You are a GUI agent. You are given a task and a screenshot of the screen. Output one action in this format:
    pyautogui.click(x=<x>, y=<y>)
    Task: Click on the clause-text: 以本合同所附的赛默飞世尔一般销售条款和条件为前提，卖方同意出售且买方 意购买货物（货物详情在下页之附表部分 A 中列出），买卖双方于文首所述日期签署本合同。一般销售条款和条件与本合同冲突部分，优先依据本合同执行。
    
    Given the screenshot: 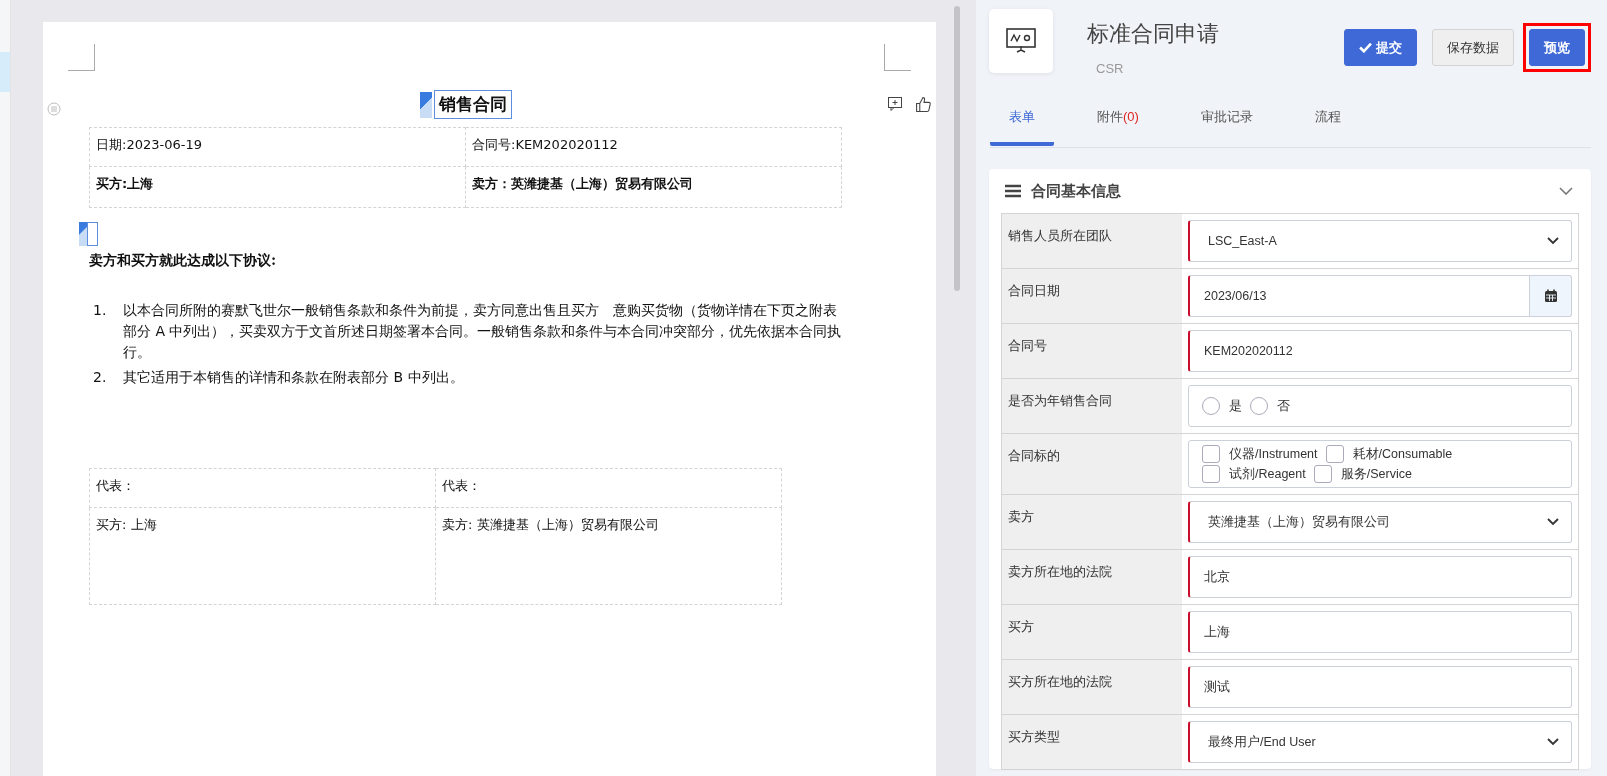 What is the action you would take?
    pyautogui.click(x=482, y=331)
    